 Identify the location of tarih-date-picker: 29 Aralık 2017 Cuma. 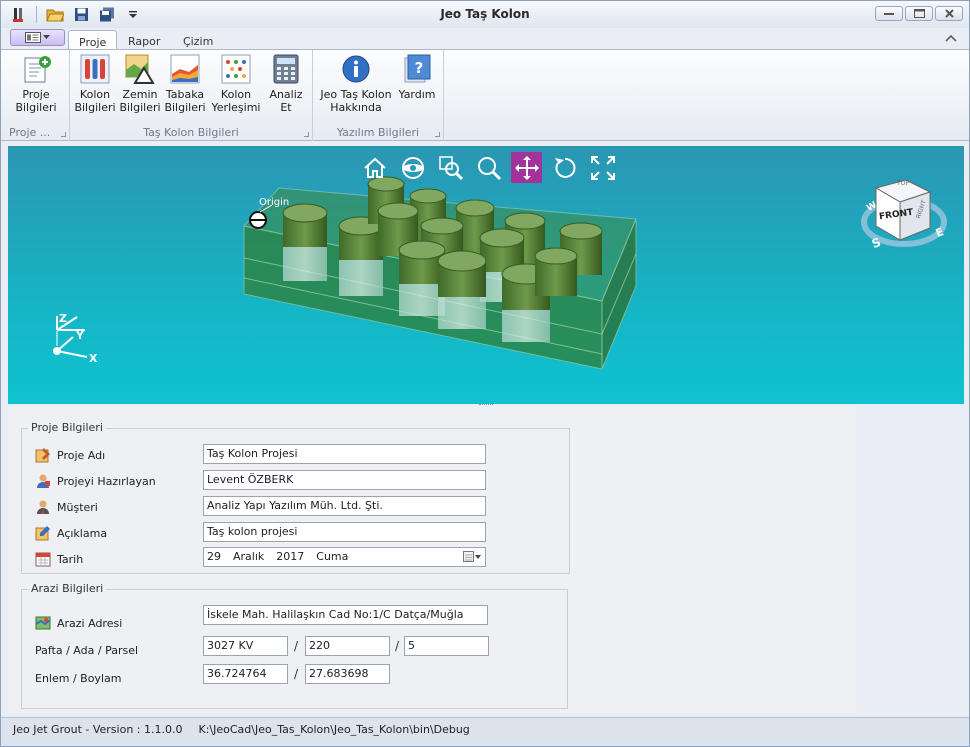
(344, 557).